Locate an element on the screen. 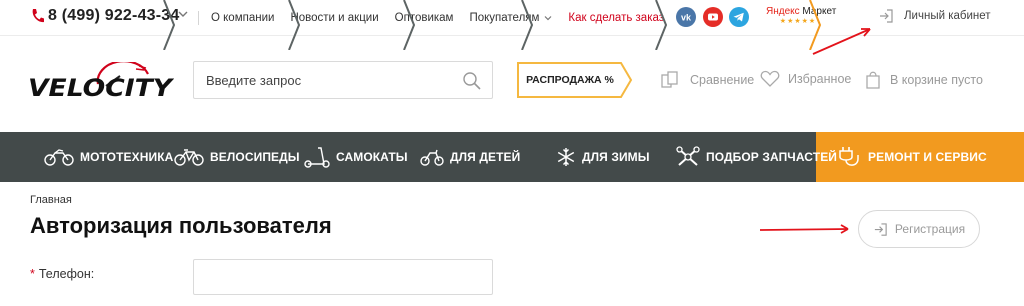  favorites-label: Избранное is located at coordinates (820, 79).